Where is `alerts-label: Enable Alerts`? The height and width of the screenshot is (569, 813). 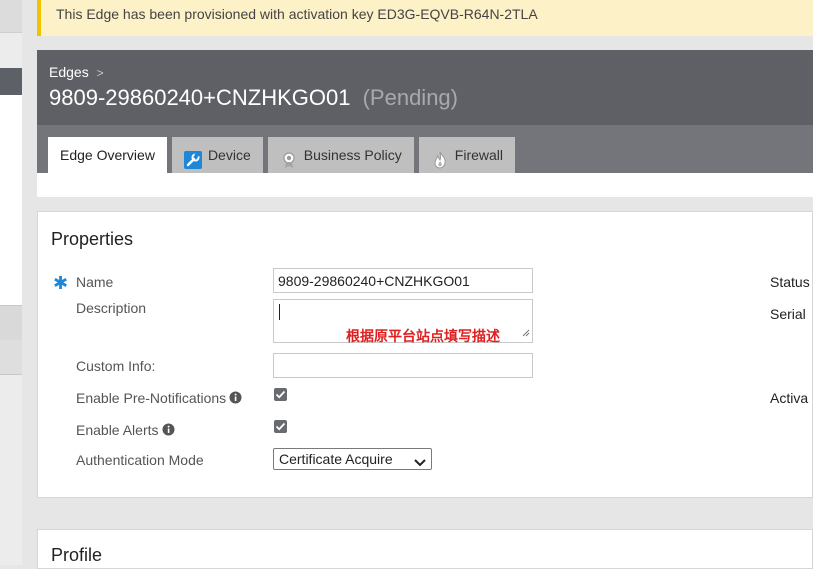
alerts-label: Enable Alerts is located at coordinates (125, 430).